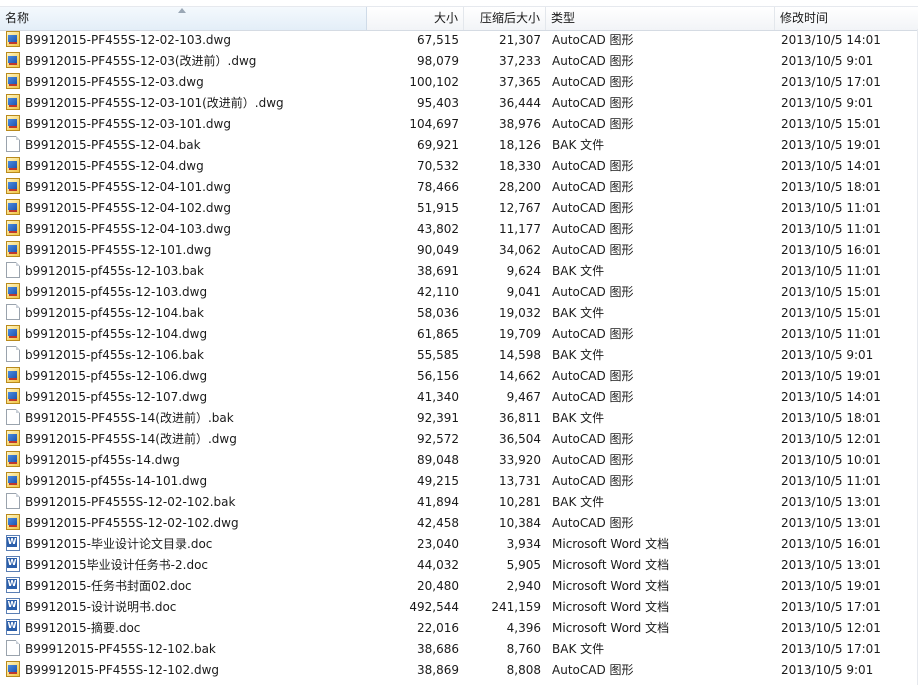  What do you see at coordinates (186, 376) in the screenshot?
I see `file-name-cell: b9912015-pf455s-12-106.dwg` at bounding box center [186, 376].